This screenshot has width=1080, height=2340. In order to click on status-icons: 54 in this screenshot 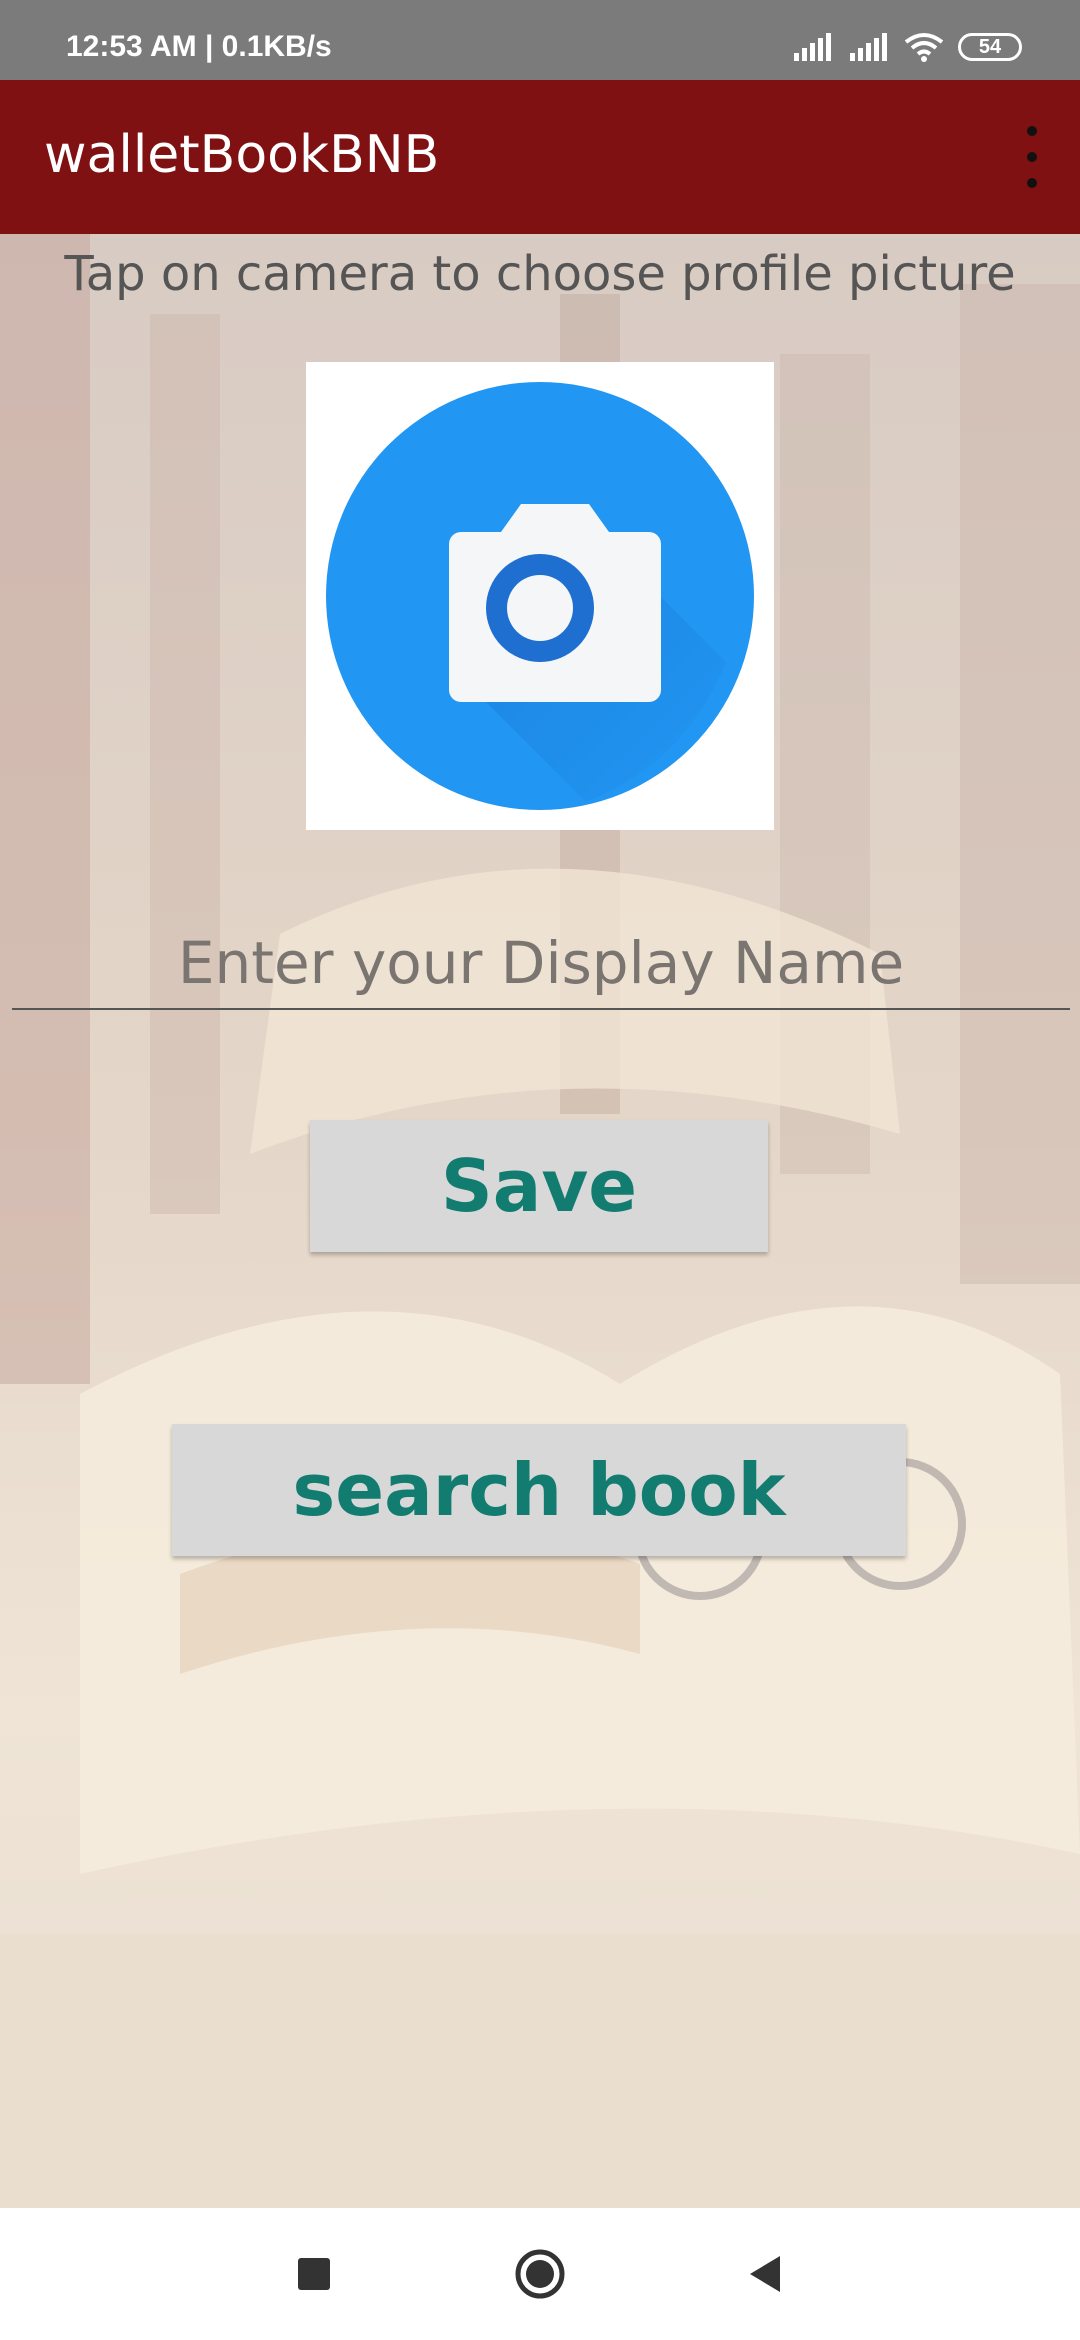, I will do `click(907, 47)`.